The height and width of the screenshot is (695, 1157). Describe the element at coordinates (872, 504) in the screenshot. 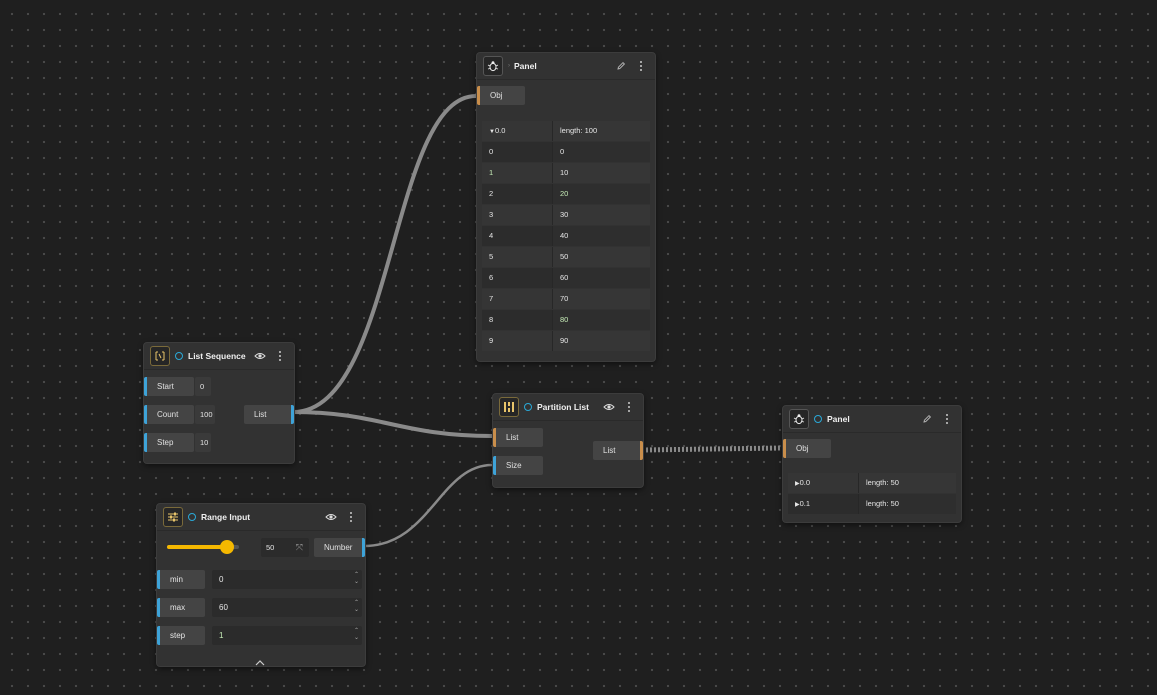

I see `panel-branch-row: ▶0.1 length: 50` at that location.